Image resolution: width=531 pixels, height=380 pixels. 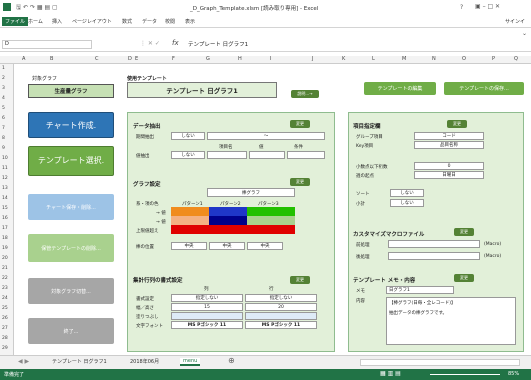 I want to click on tab-review: 校閲, so click(x=170, y=21).